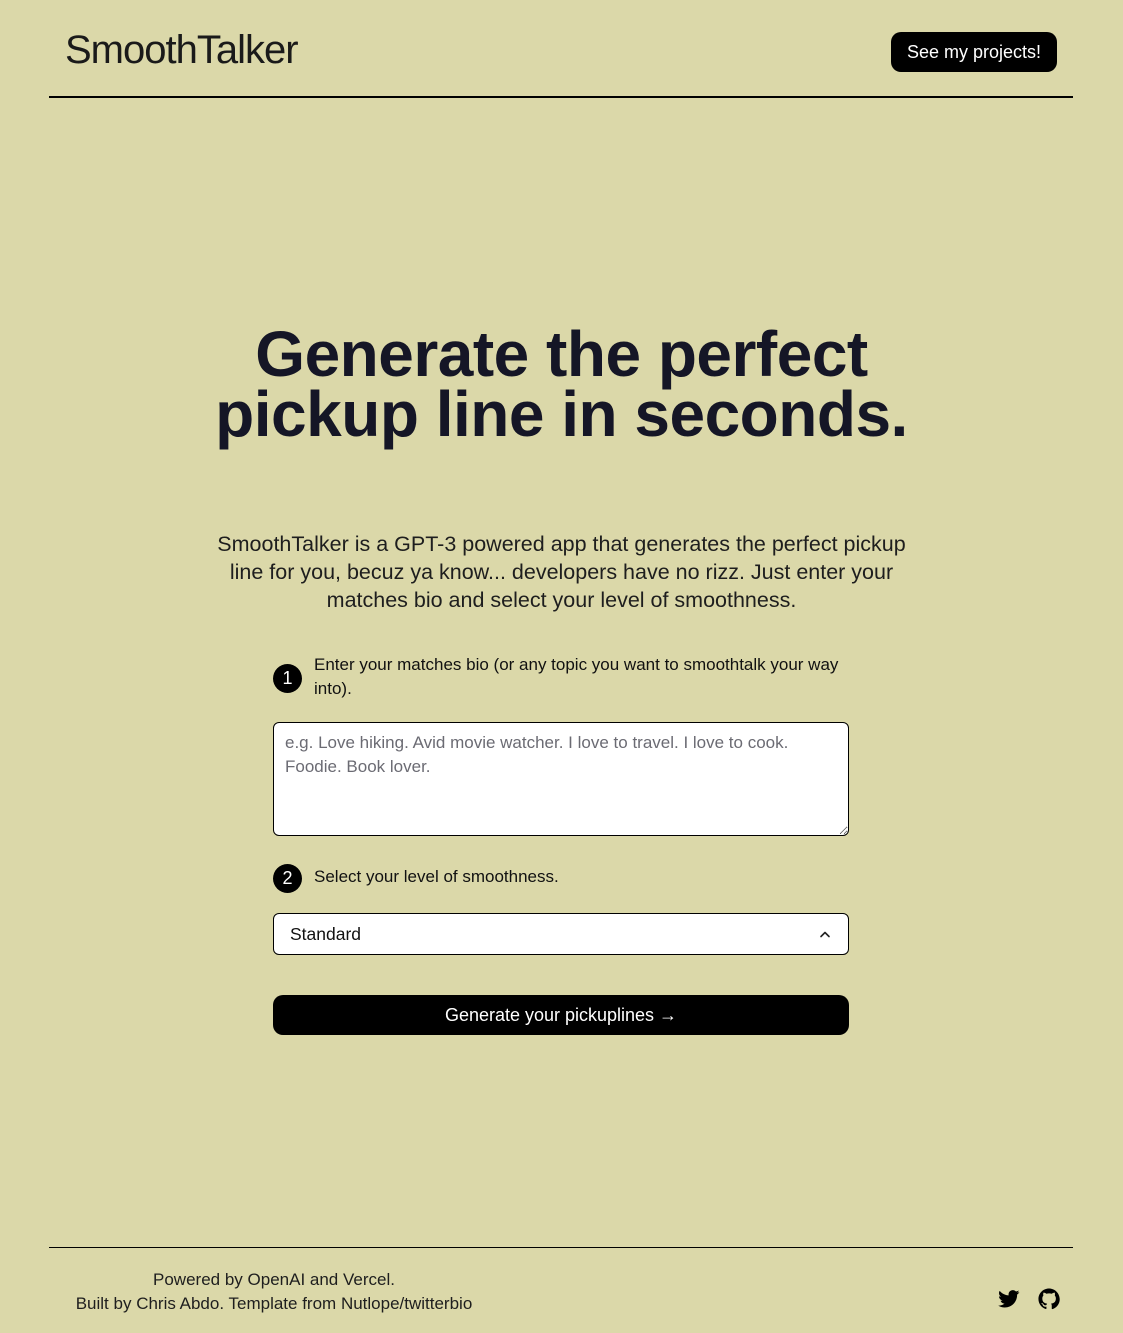 Image resolution: width=1123 pixels, height=1333 pixels. What do you see at coordinates (561, 934) in the screenshot?
I see `smoothness-select: Standard` at bounding box center [561, 934].